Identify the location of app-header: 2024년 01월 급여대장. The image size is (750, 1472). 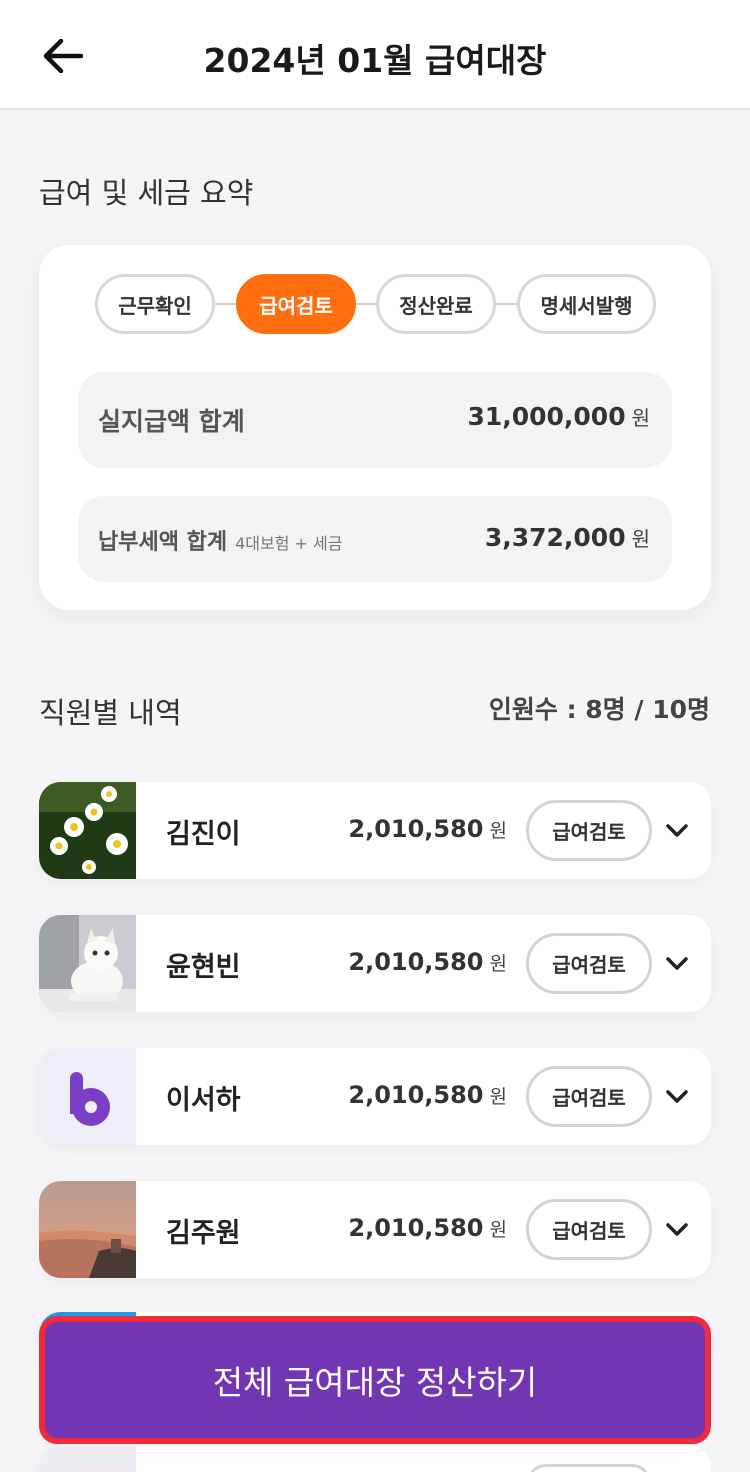
(375, 55).